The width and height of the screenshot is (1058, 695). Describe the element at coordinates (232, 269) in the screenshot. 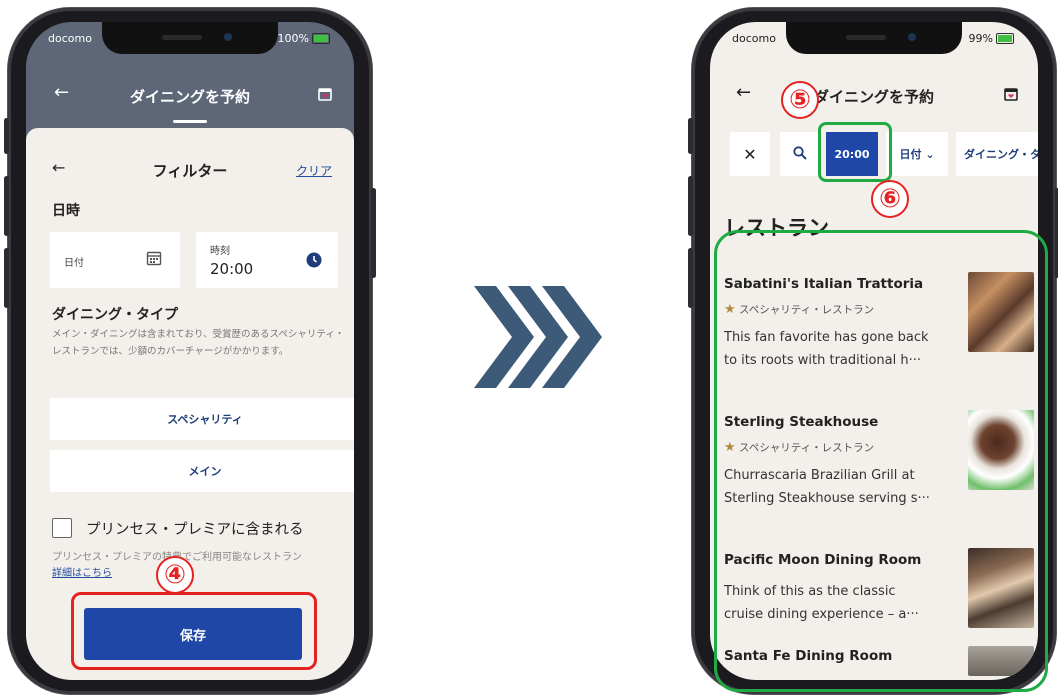

I see `time-value: 20:00` at that location.